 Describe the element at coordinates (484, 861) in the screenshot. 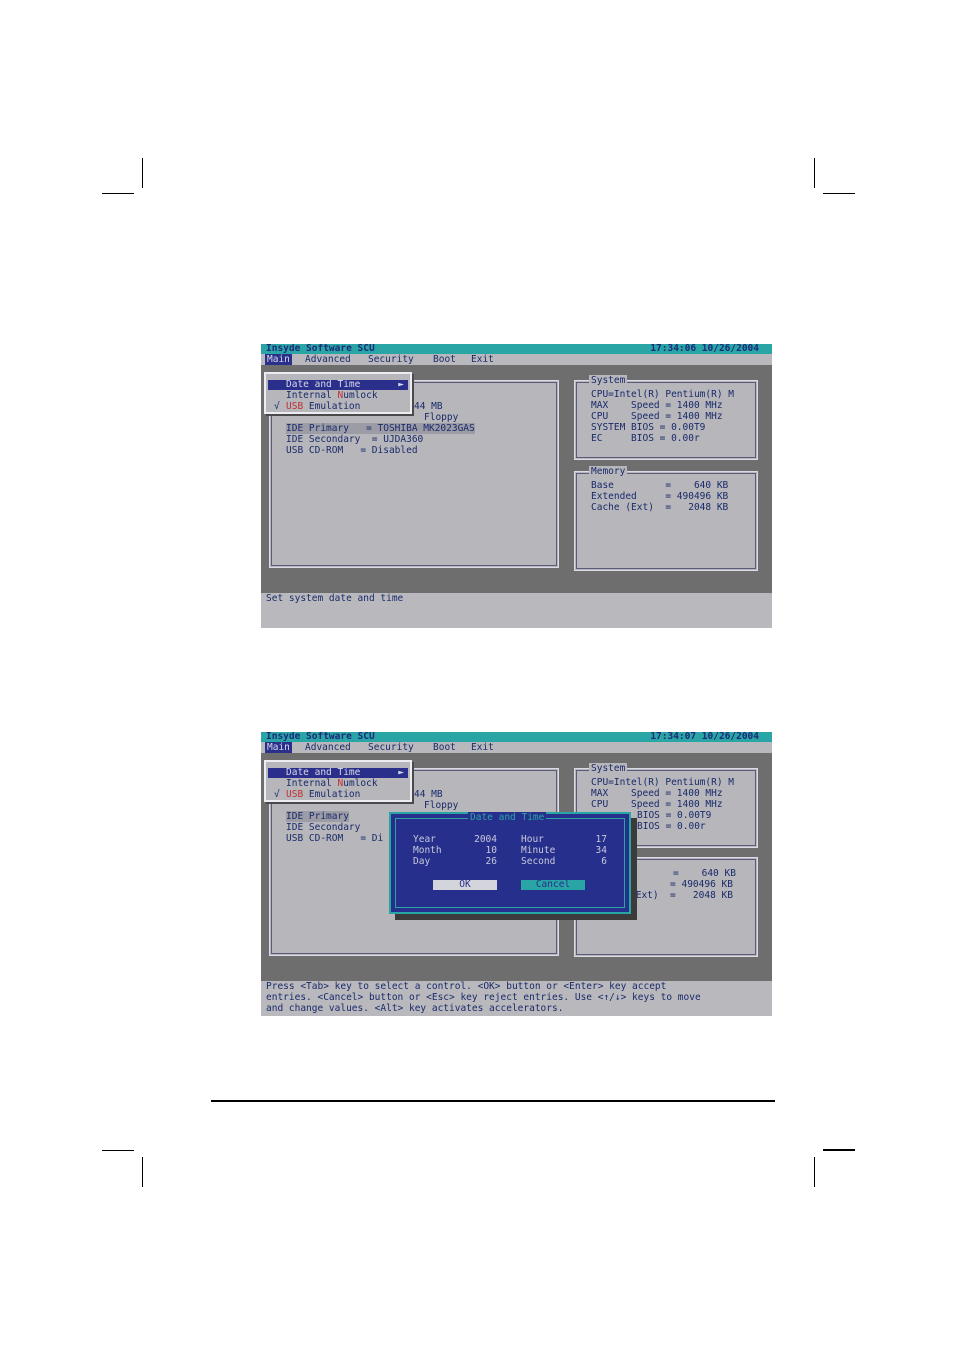

I see `day-field: 26` at that location.